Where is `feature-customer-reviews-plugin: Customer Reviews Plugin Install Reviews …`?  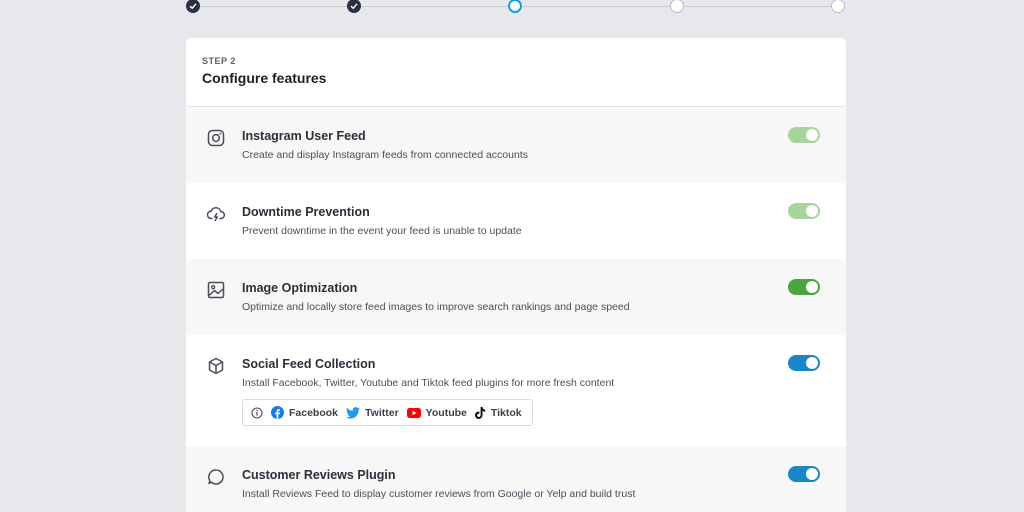
feature-customer-reviews-plugin: Customer Reviews Plugin Install Reviews … is located at coordinates (516, 479).